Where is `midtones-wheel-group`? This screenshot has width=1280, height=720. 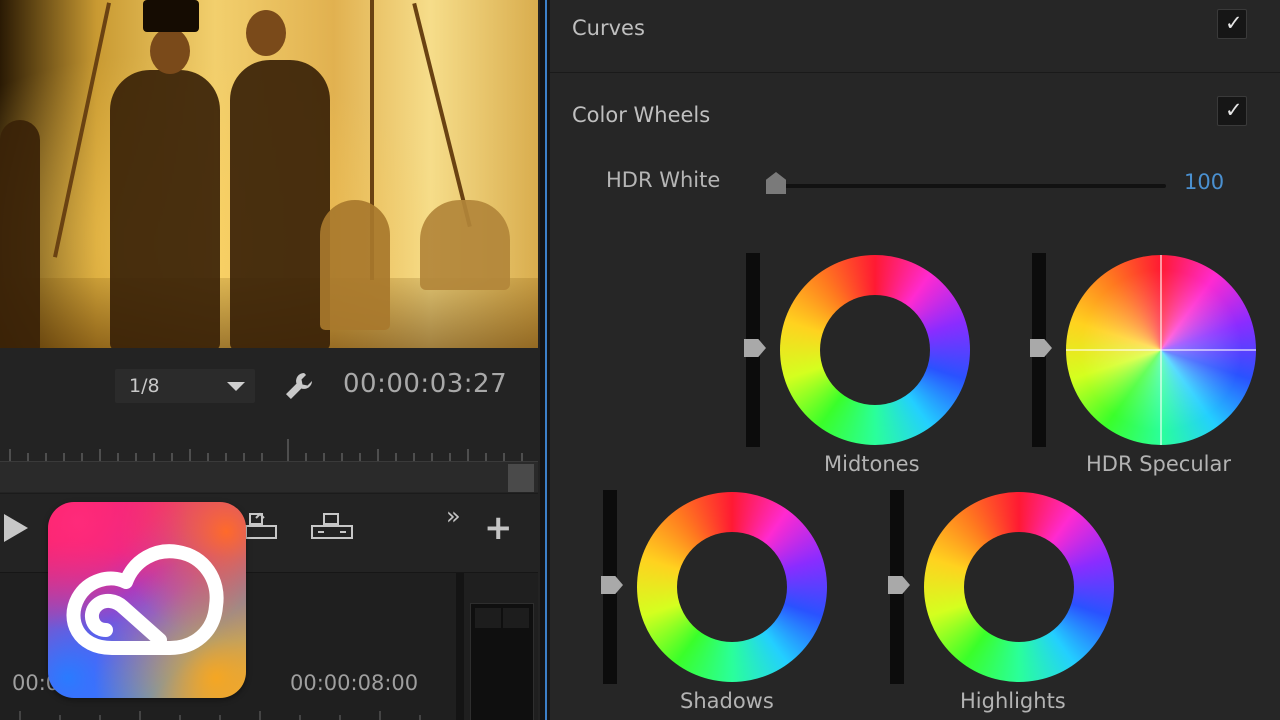 midtones-wheel-group is located at coordinates (860, 353).